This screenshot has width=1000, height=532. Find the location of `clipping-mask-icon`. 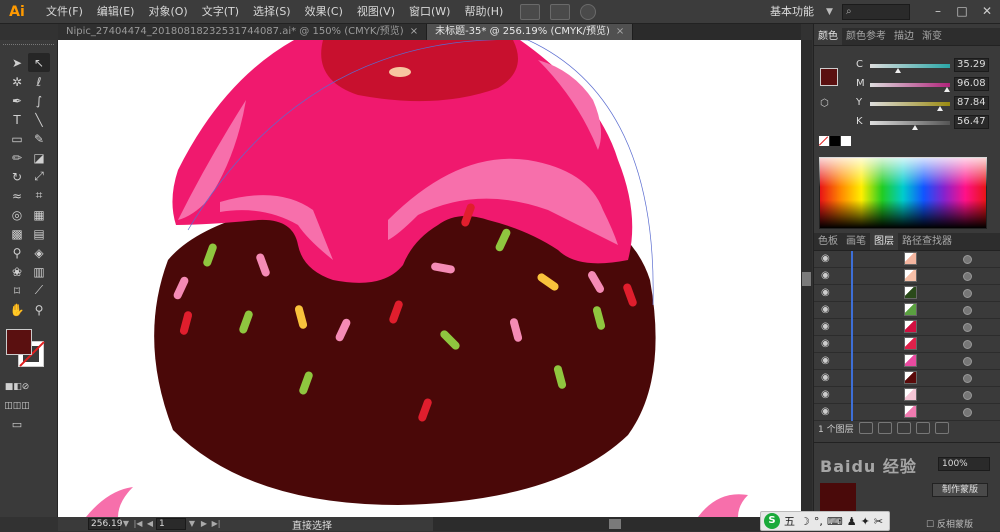

clipping-mask-icon is located at coordinates (884, 428).